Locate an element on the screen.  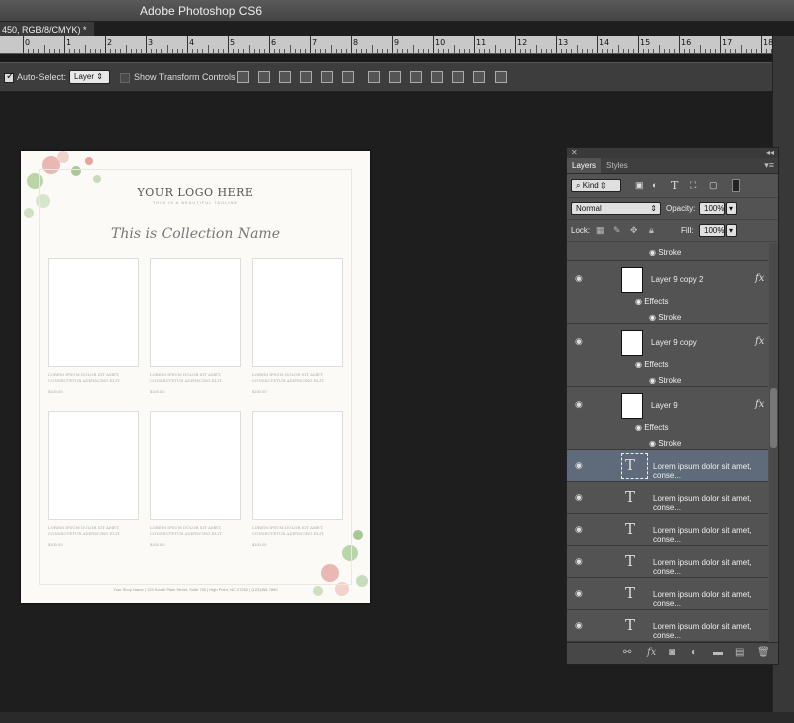
tab-layers: Layers is located at coordinates (584, 165).